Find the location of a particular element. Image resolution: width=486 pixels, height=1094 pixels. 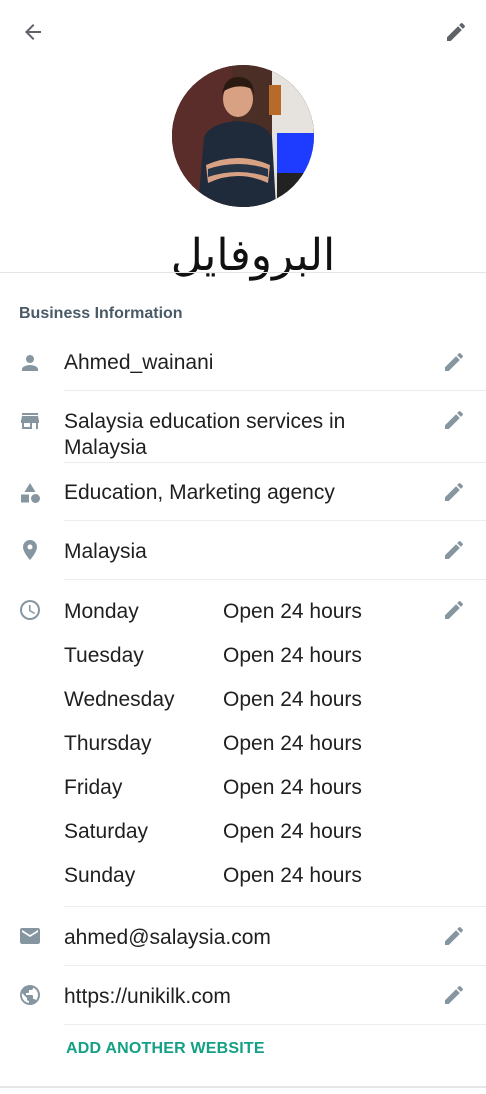

email-icon is located at coordinates (30, 936).